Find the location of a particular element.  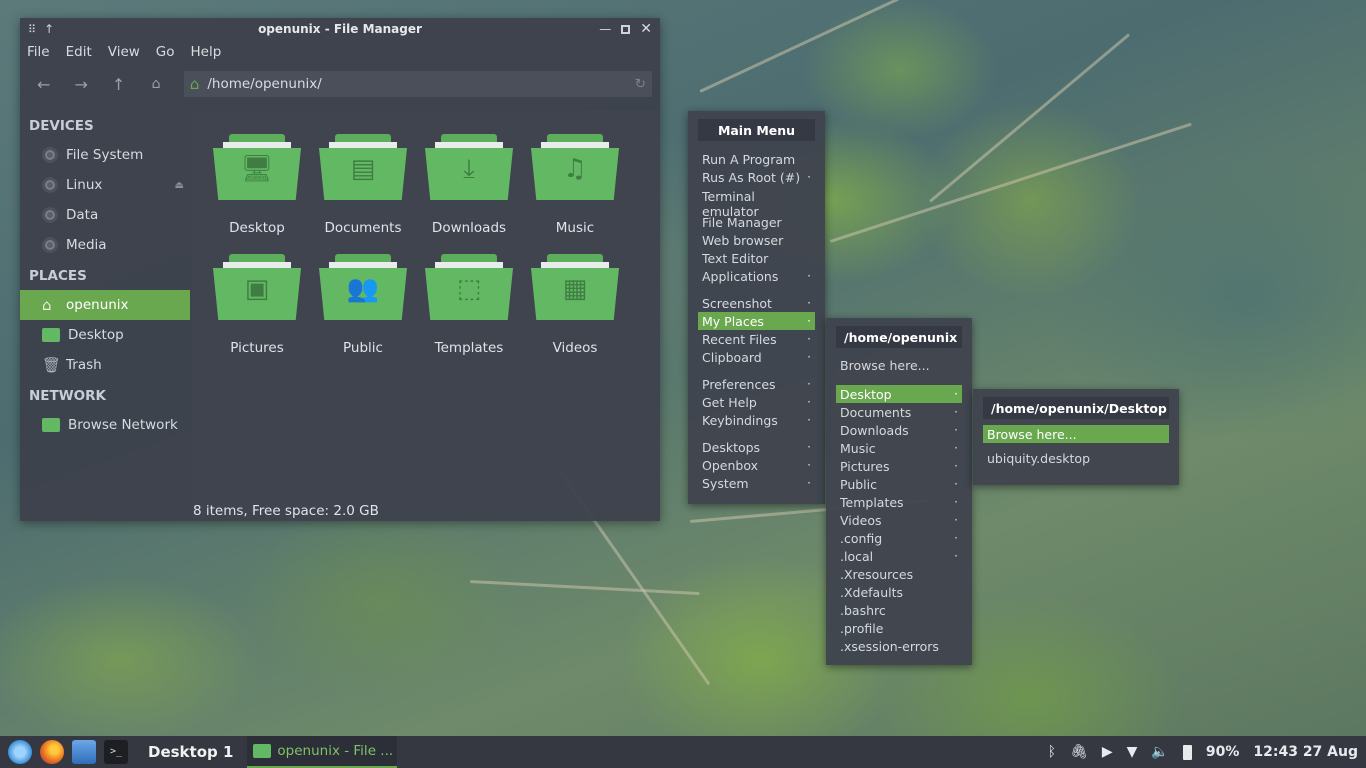

folder-item-desktop: 🖥 Desktop is located at coordinates (257, 186).